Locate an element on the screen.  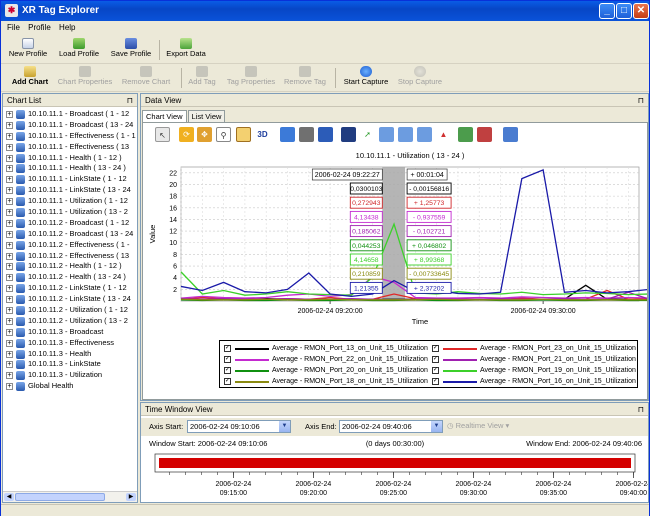
copy-icon is located at coordinates (325, 134).